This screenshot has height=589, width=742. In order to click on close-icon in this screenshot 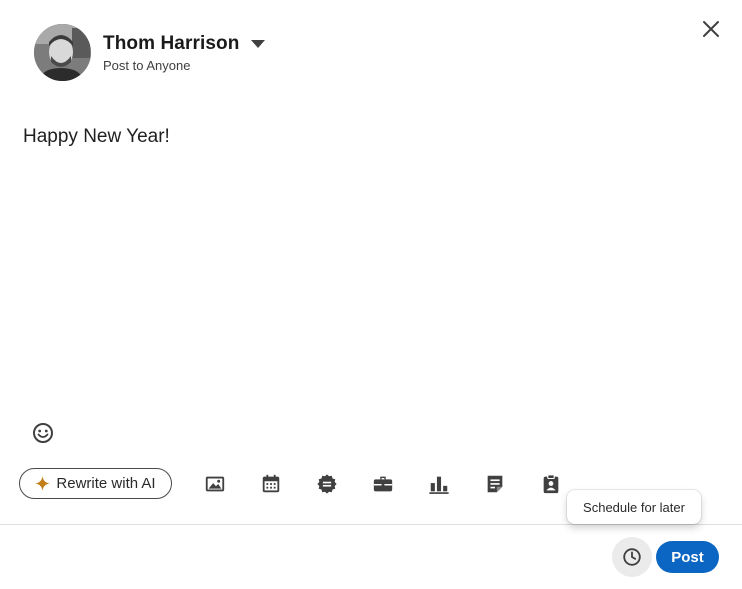, I will do `click(711, 29)`.